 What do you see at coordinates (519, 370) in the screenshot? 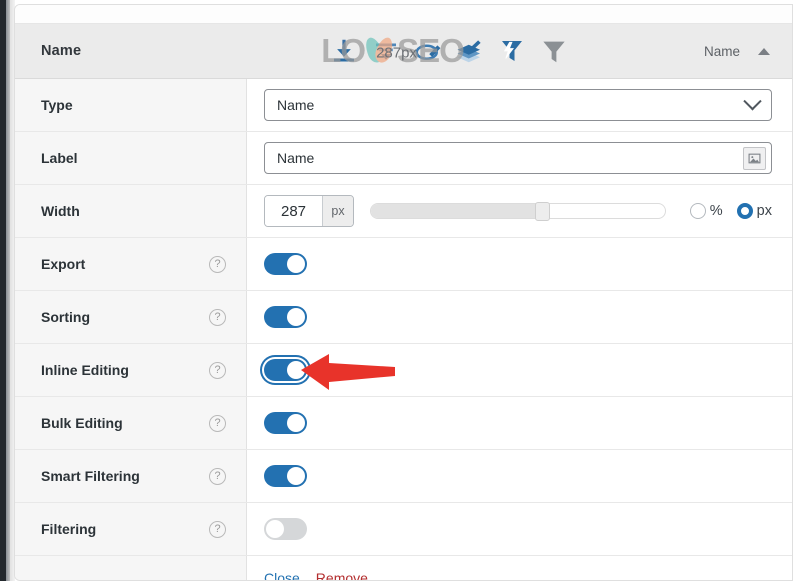
I see `row-field-inline-editing` at bounding box center [519, 370].